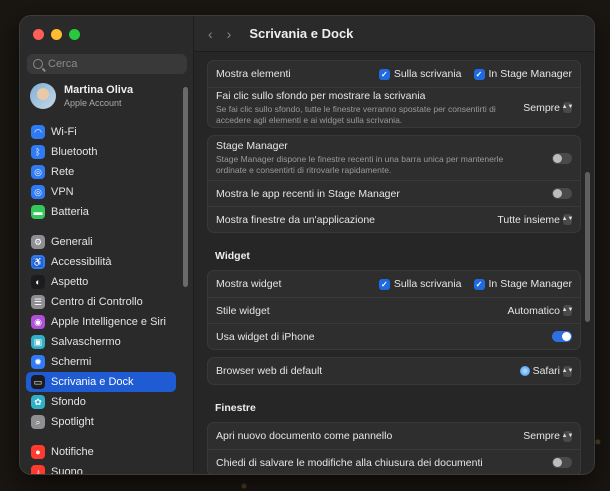 The height and width of the screenshot is (491, 610). What do you see at coordinates (38, 422) in the screenshot?
I see `spotlight-icon: ⌕` at bounding box center [38, 422].